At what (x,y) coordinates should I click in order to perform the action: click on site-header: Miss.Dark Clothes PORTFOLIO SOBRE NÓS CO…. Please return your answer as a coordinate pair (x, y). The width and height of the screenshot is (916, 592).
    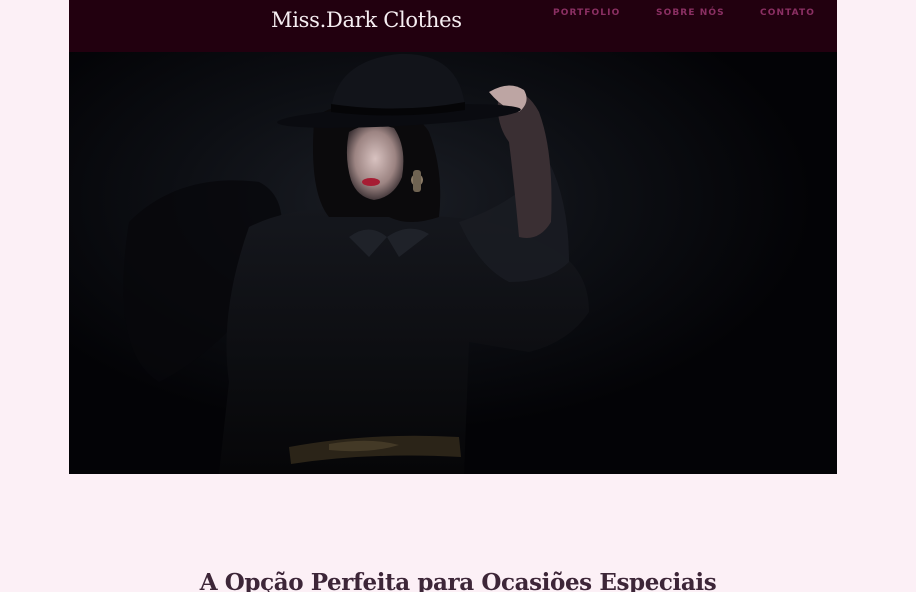
    Looking at the image, I should click on (453, 26).